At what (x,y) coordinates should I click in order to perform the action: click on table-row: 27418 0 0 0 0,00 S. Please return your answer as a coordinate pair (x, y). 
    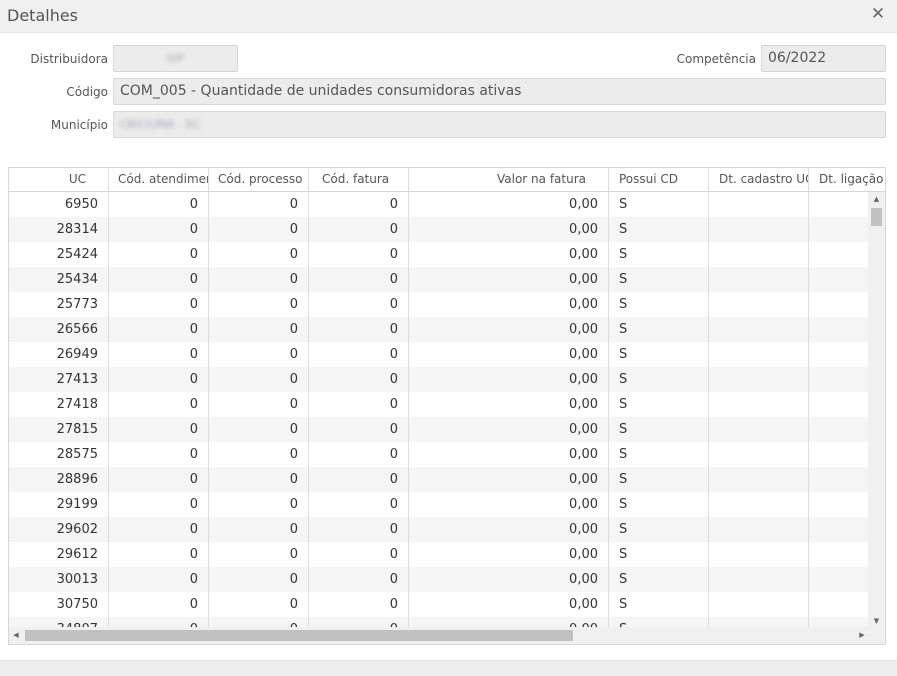
    Looking at the image, I should click on (439, 404).